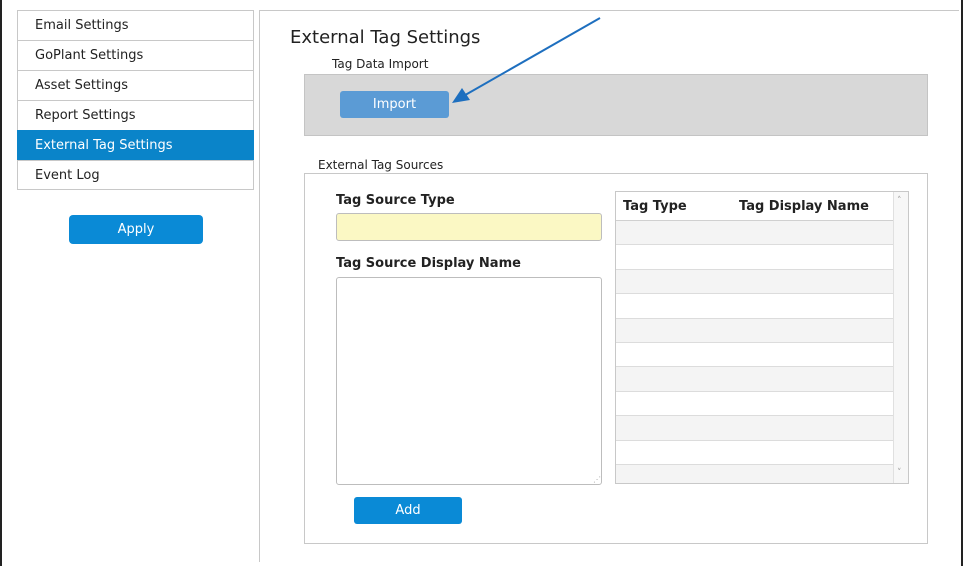 The height and width of the screenshot is (566, 963). Describe the element at coordinates (804, 206) in the screenshot. I see `column-header-tag-display-name: Tag Display Name` at that location.